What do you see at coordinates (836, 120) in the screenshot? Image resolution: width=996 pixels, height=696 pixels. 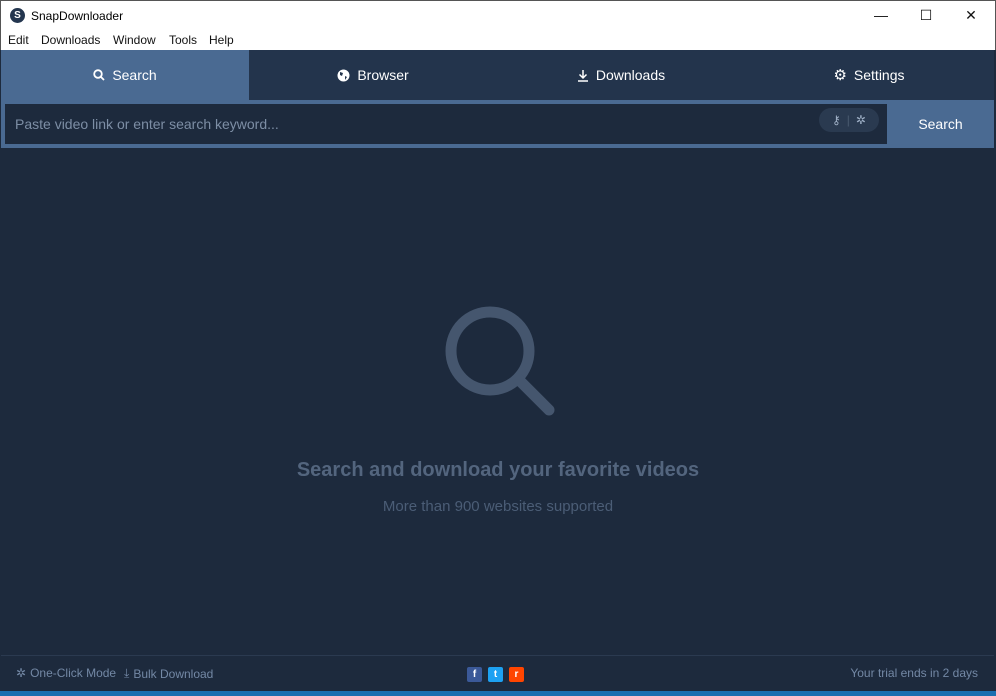 I see `key-icon: ⚷` at bounding box center [836, 120].